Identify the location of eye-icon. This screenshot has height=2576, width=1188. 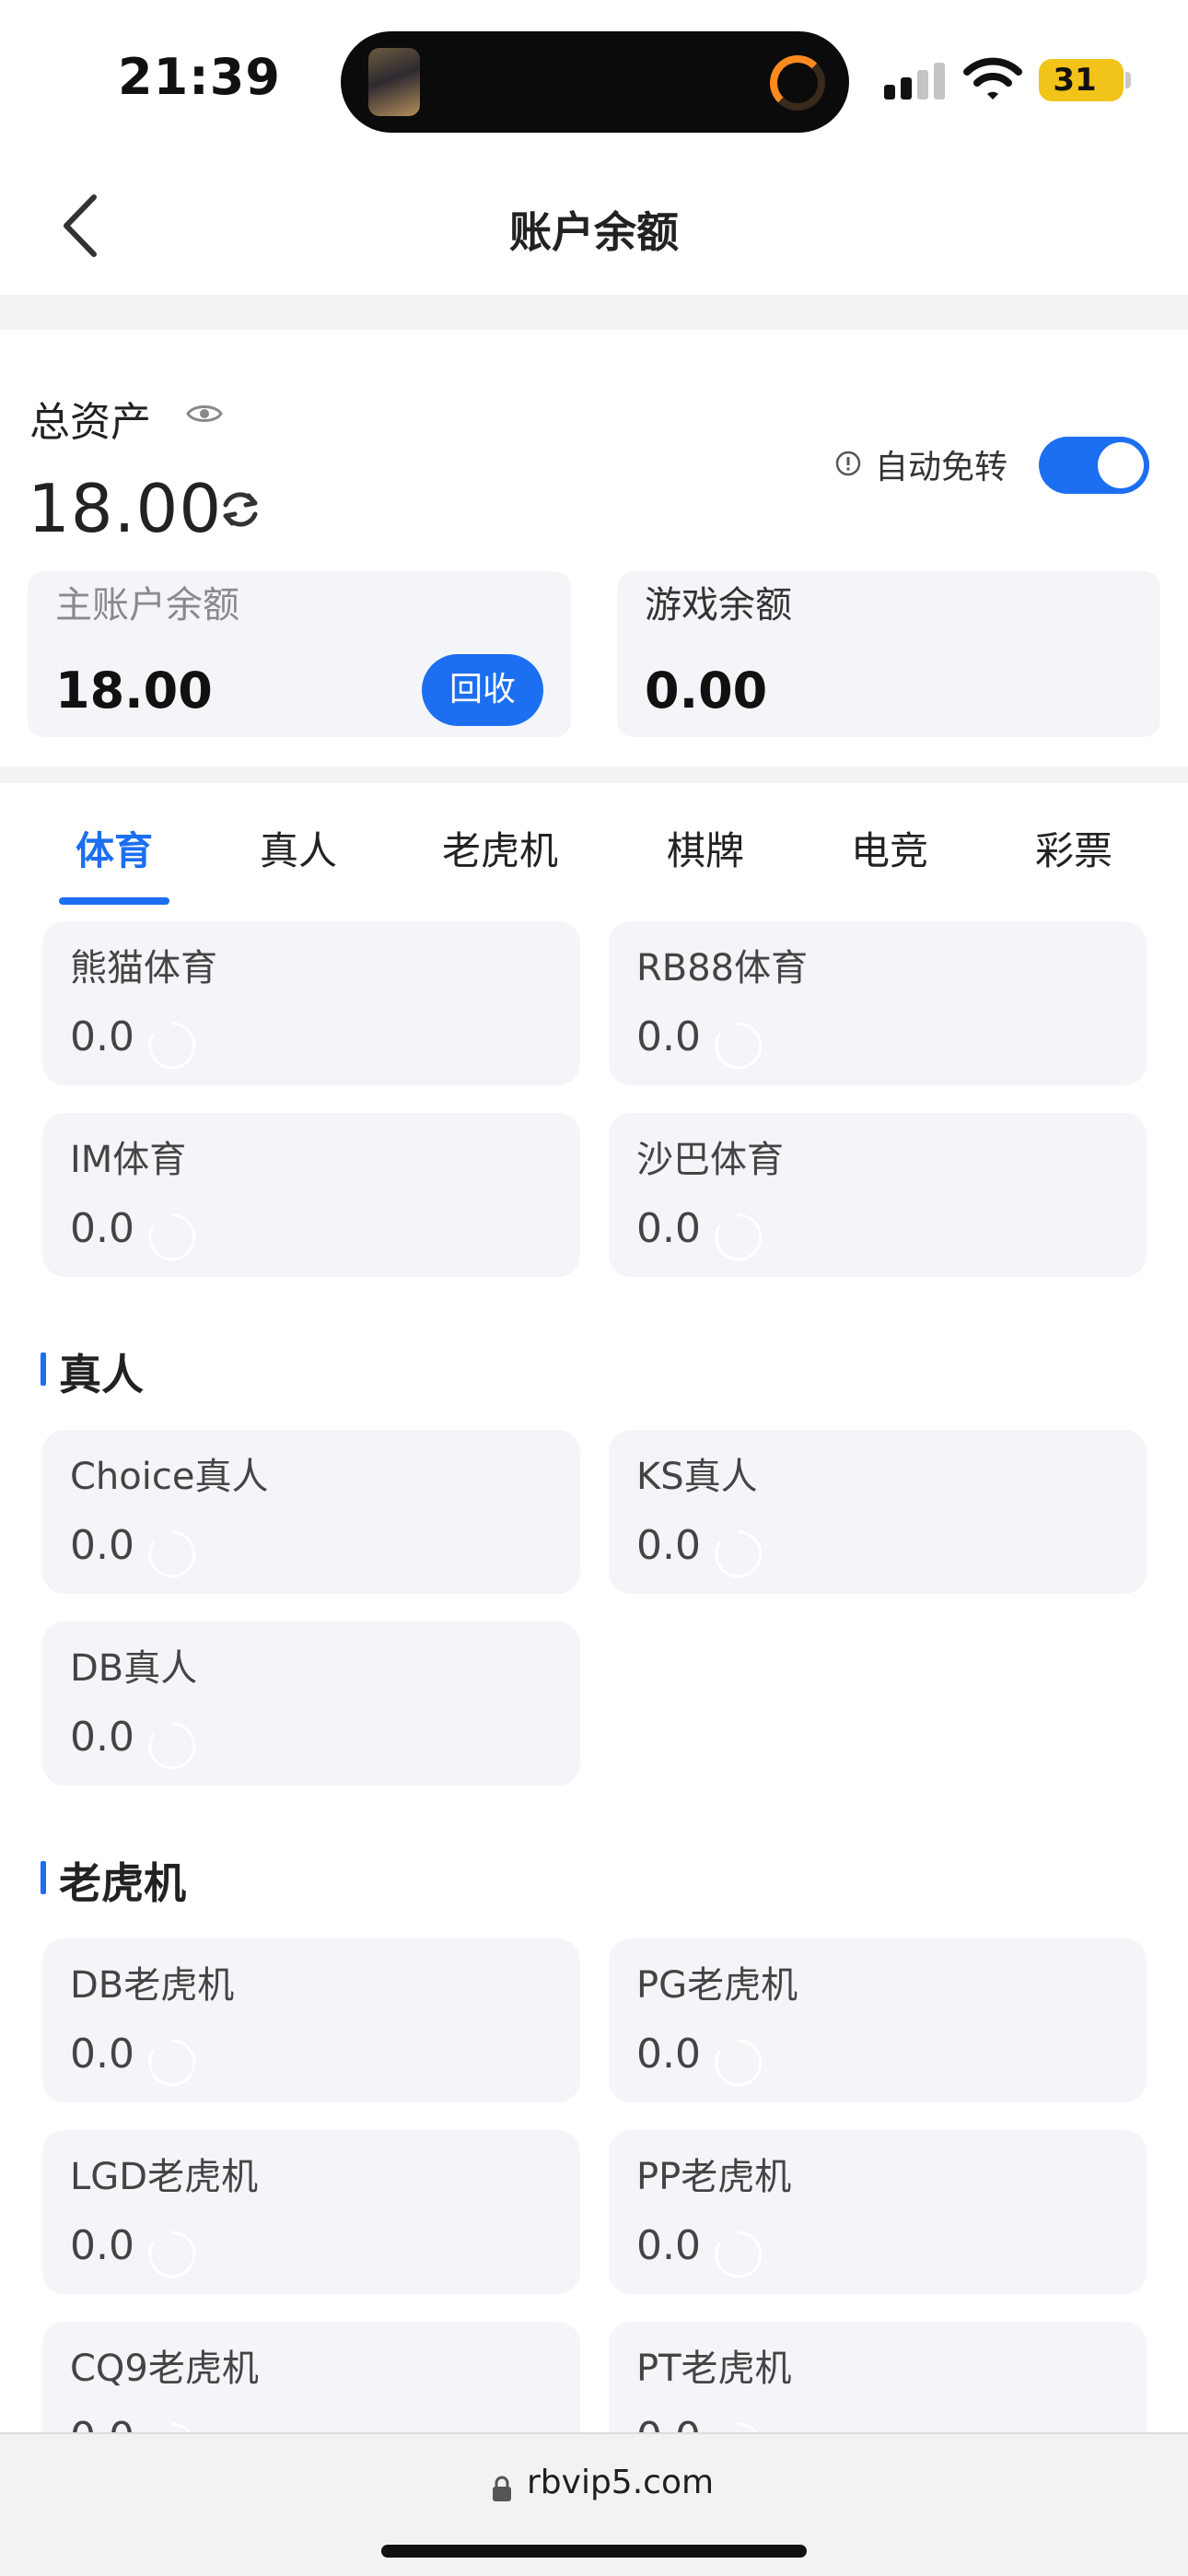
(204, 414).